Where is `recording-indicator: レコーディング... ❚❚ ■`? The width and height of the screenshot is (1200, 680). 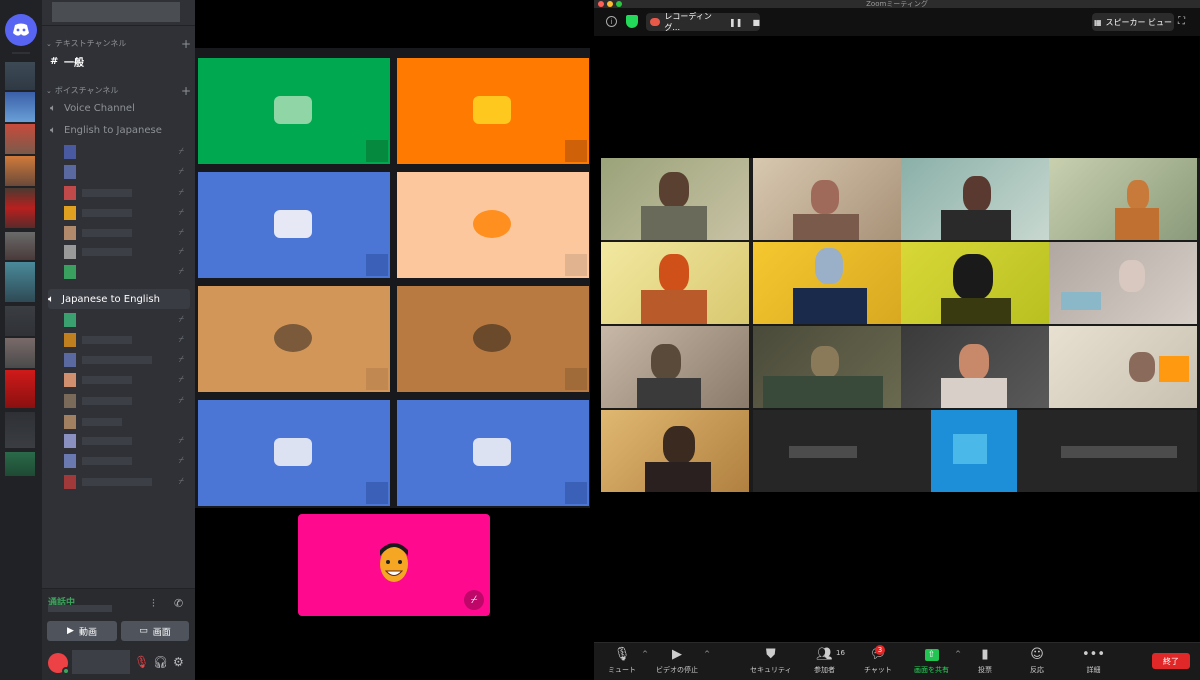 recording-indicator: レコーディング... ❚❚ ■ is located at coordinates (703, 22).